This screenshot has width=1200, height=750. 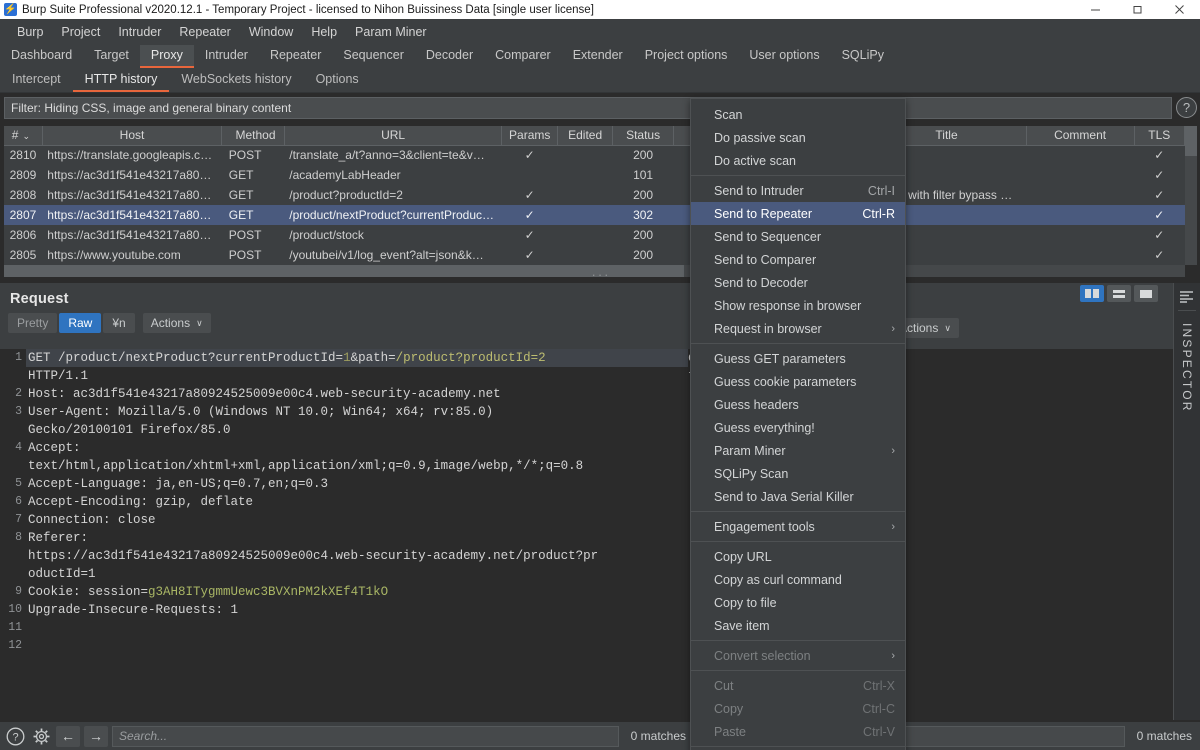 What do you see at coordinates (166, 56) in the screenshot?
I see `tab-proxy: Proxy` at bounding box center [166, 56].